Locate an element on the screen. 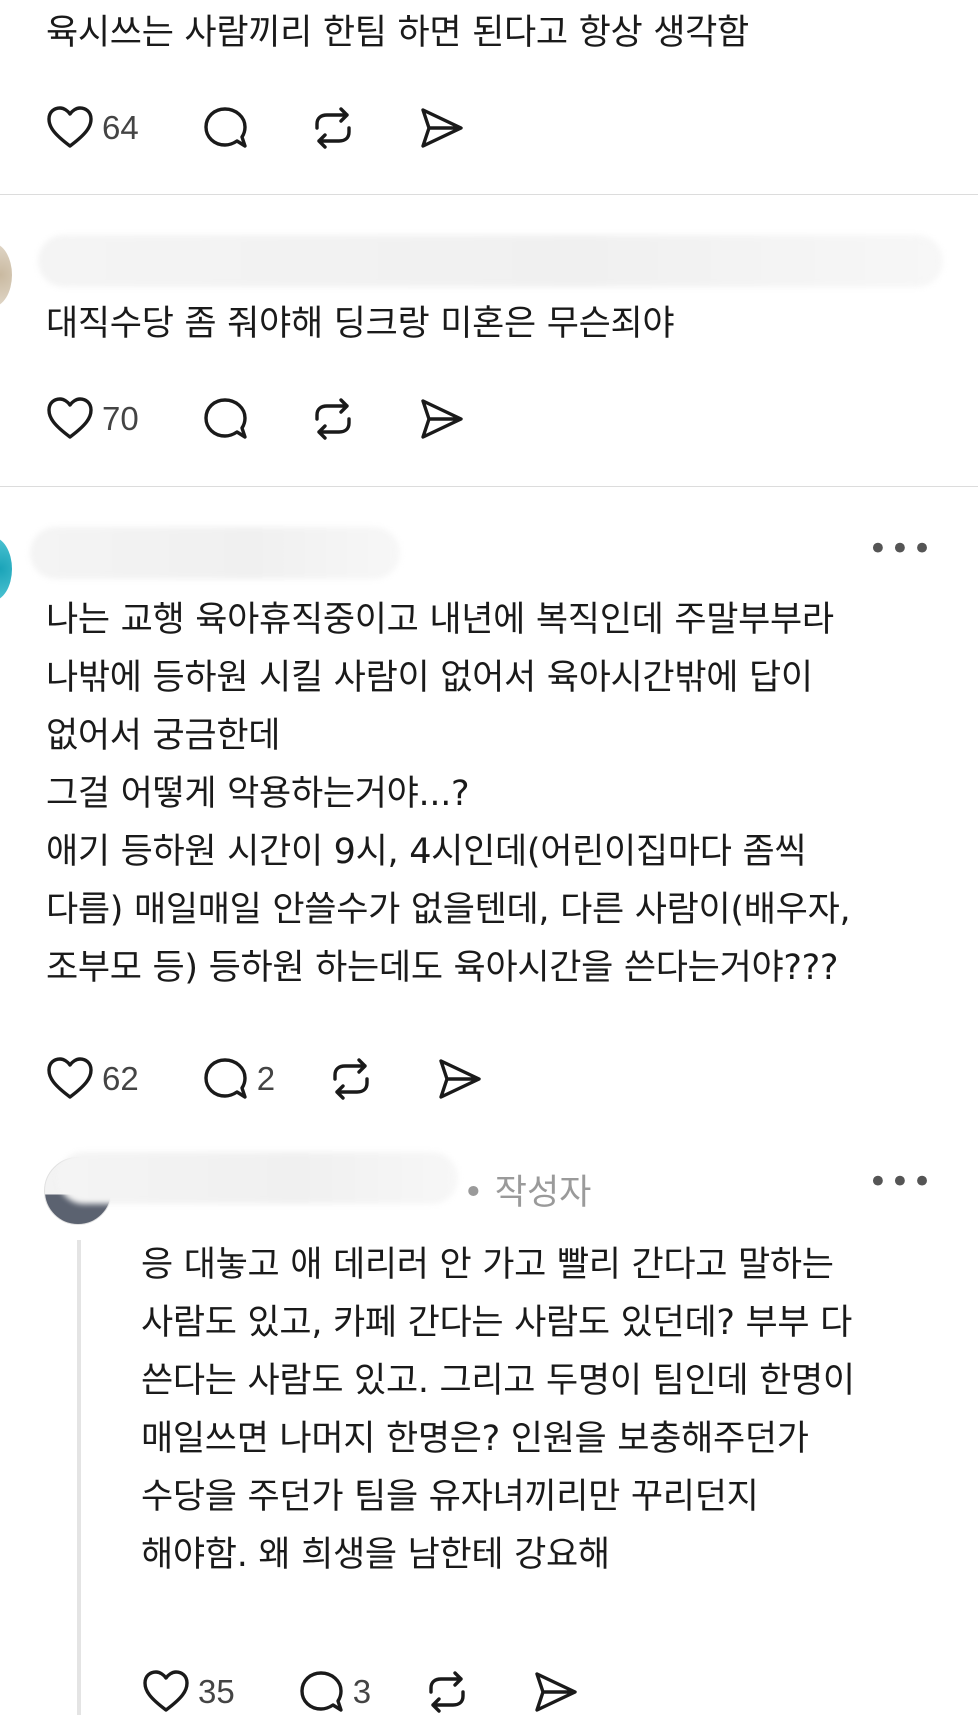 This screenshot has height=1720, width=978. post-actions: 35 3 is located at coordinates (360, 1692).